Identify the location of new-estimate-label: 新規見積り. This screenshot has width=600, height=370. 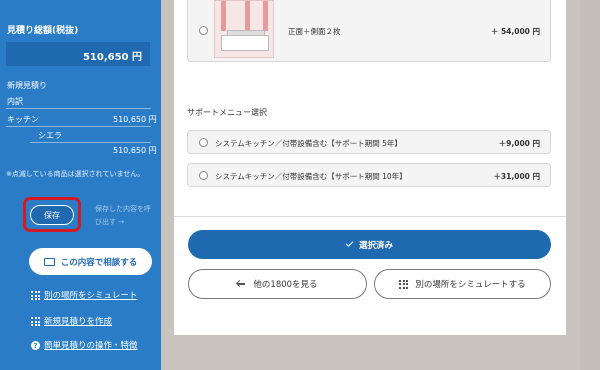
(27, 85).